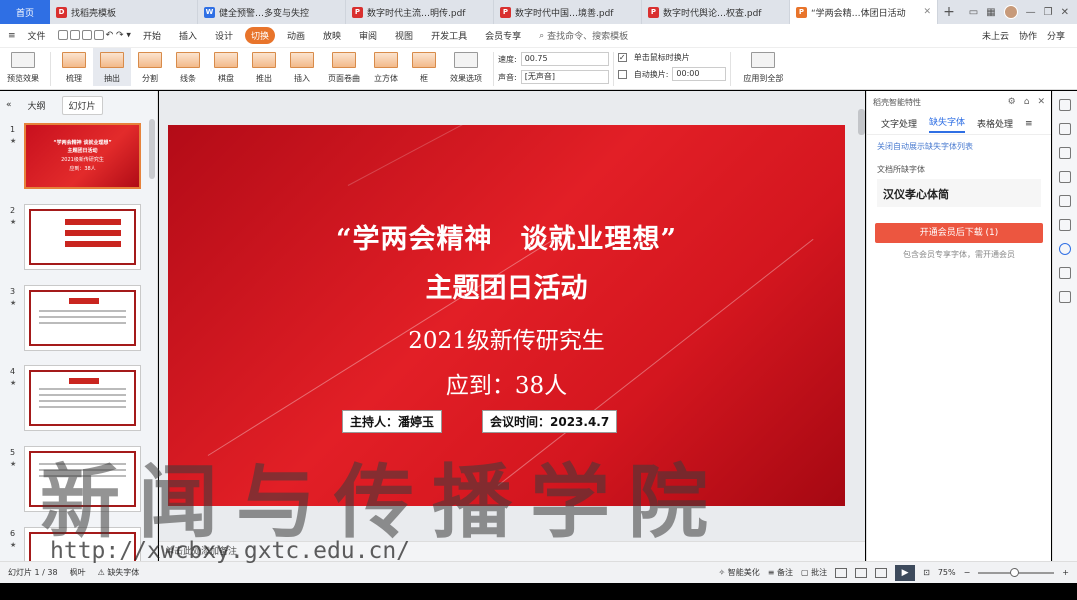 The height and width of the screenshot is (600, 1077). I want to click on print-icon, so click(86, 35).